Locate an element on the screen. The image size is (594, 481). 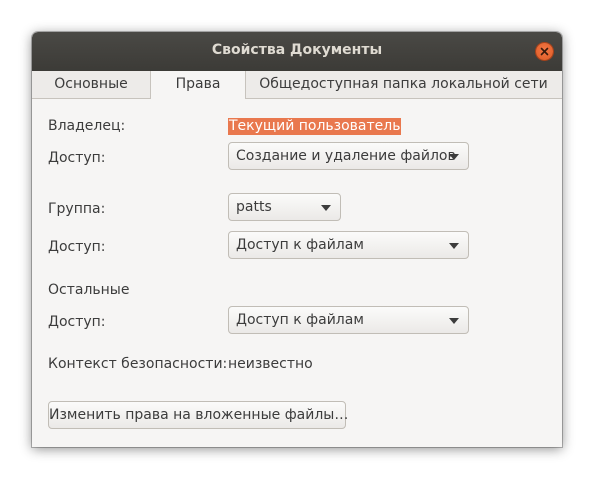
owner-access-combo: Создание и удаление файлов is located at coordinates (348, 156).